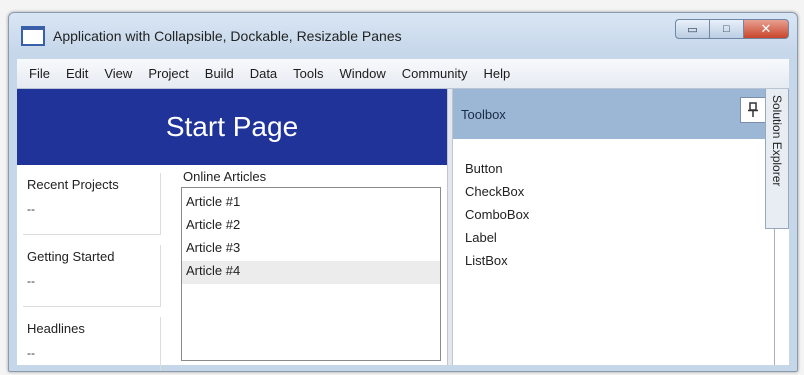 This screenshot has width=804, height=375. I want to click on menu-file: File, so click(39, 73).